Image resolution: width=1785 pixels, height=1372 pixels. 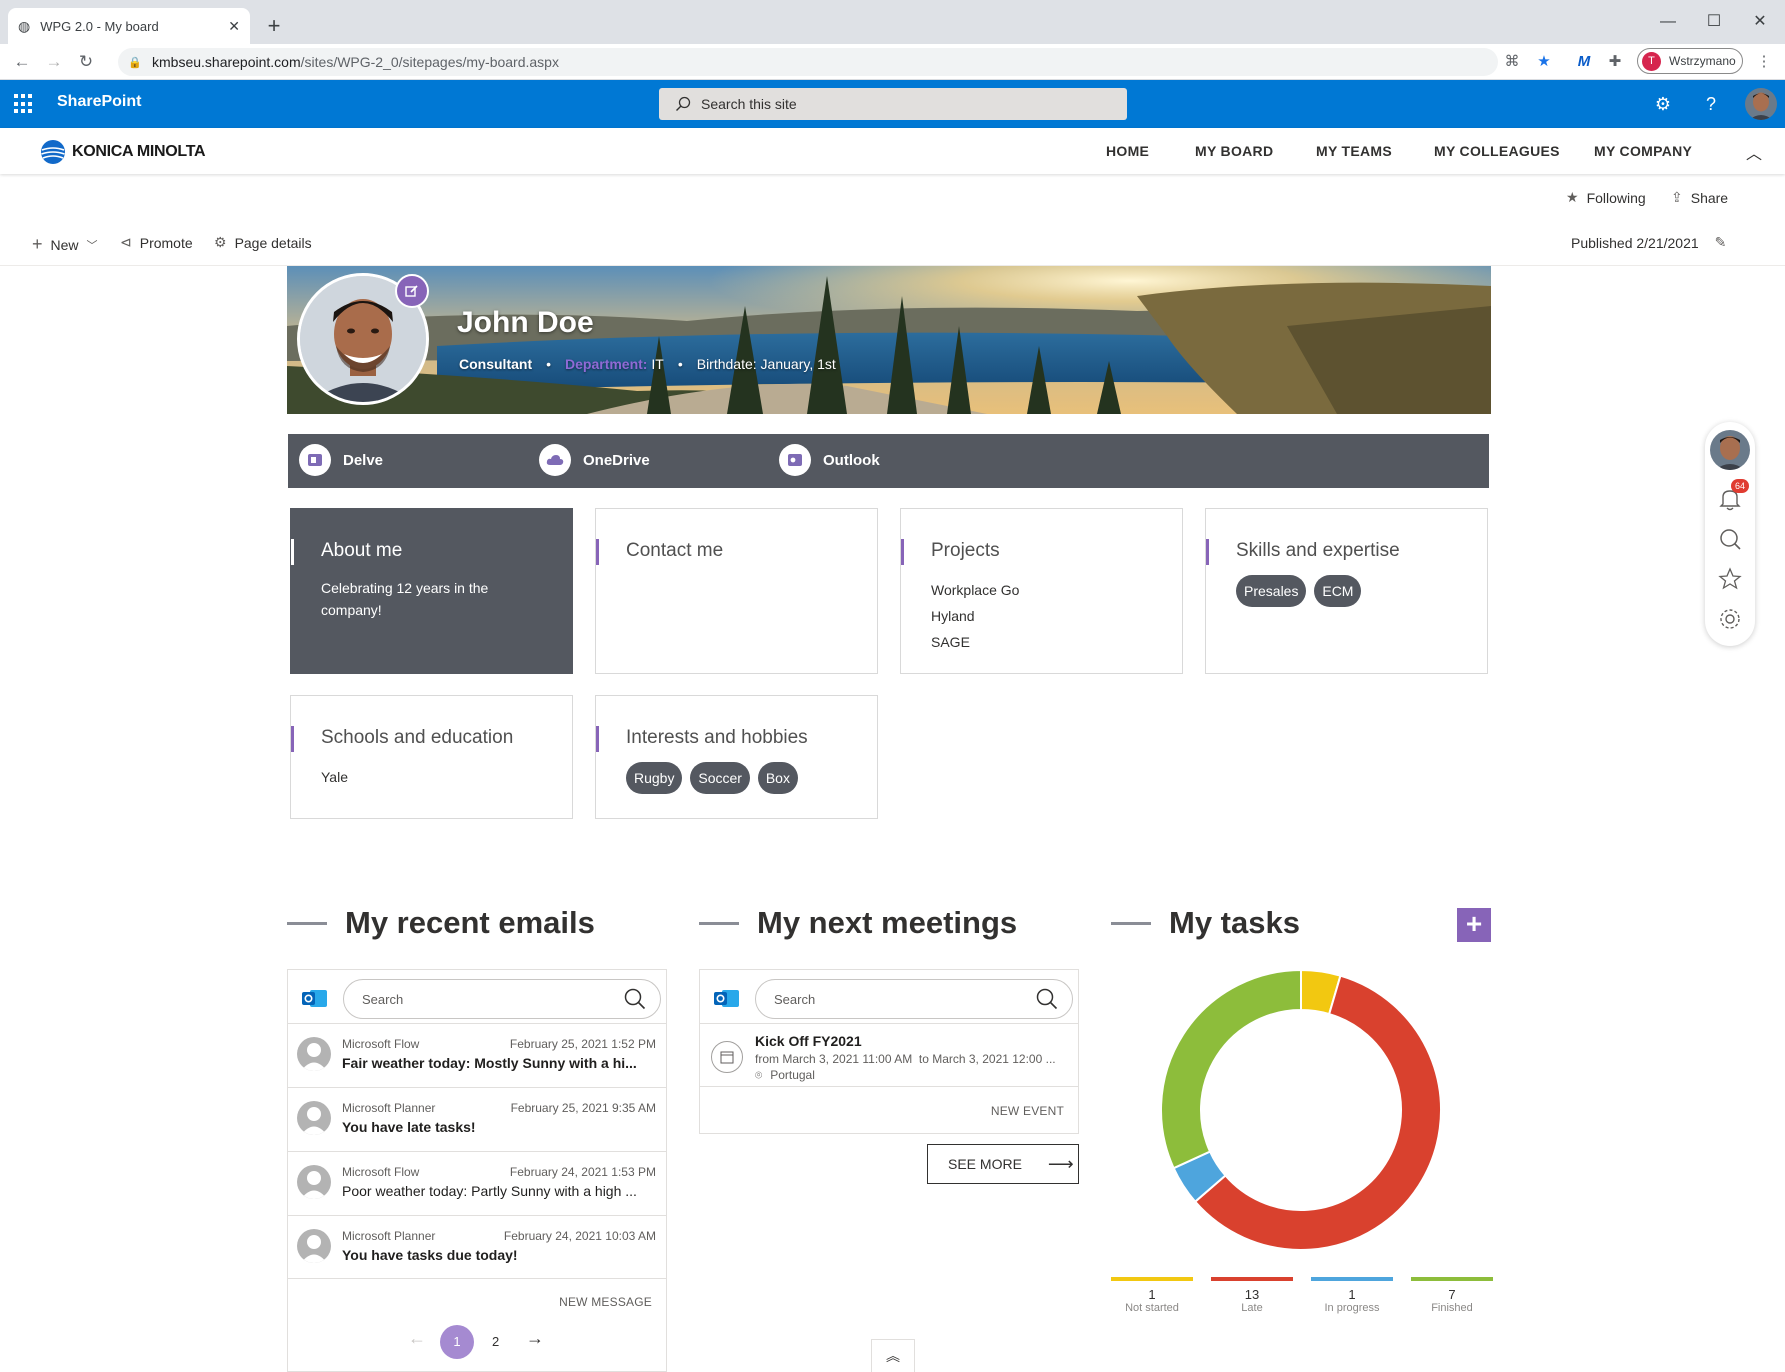 I want to click on close-window-button: ✕, so click(x=1760, y=22).